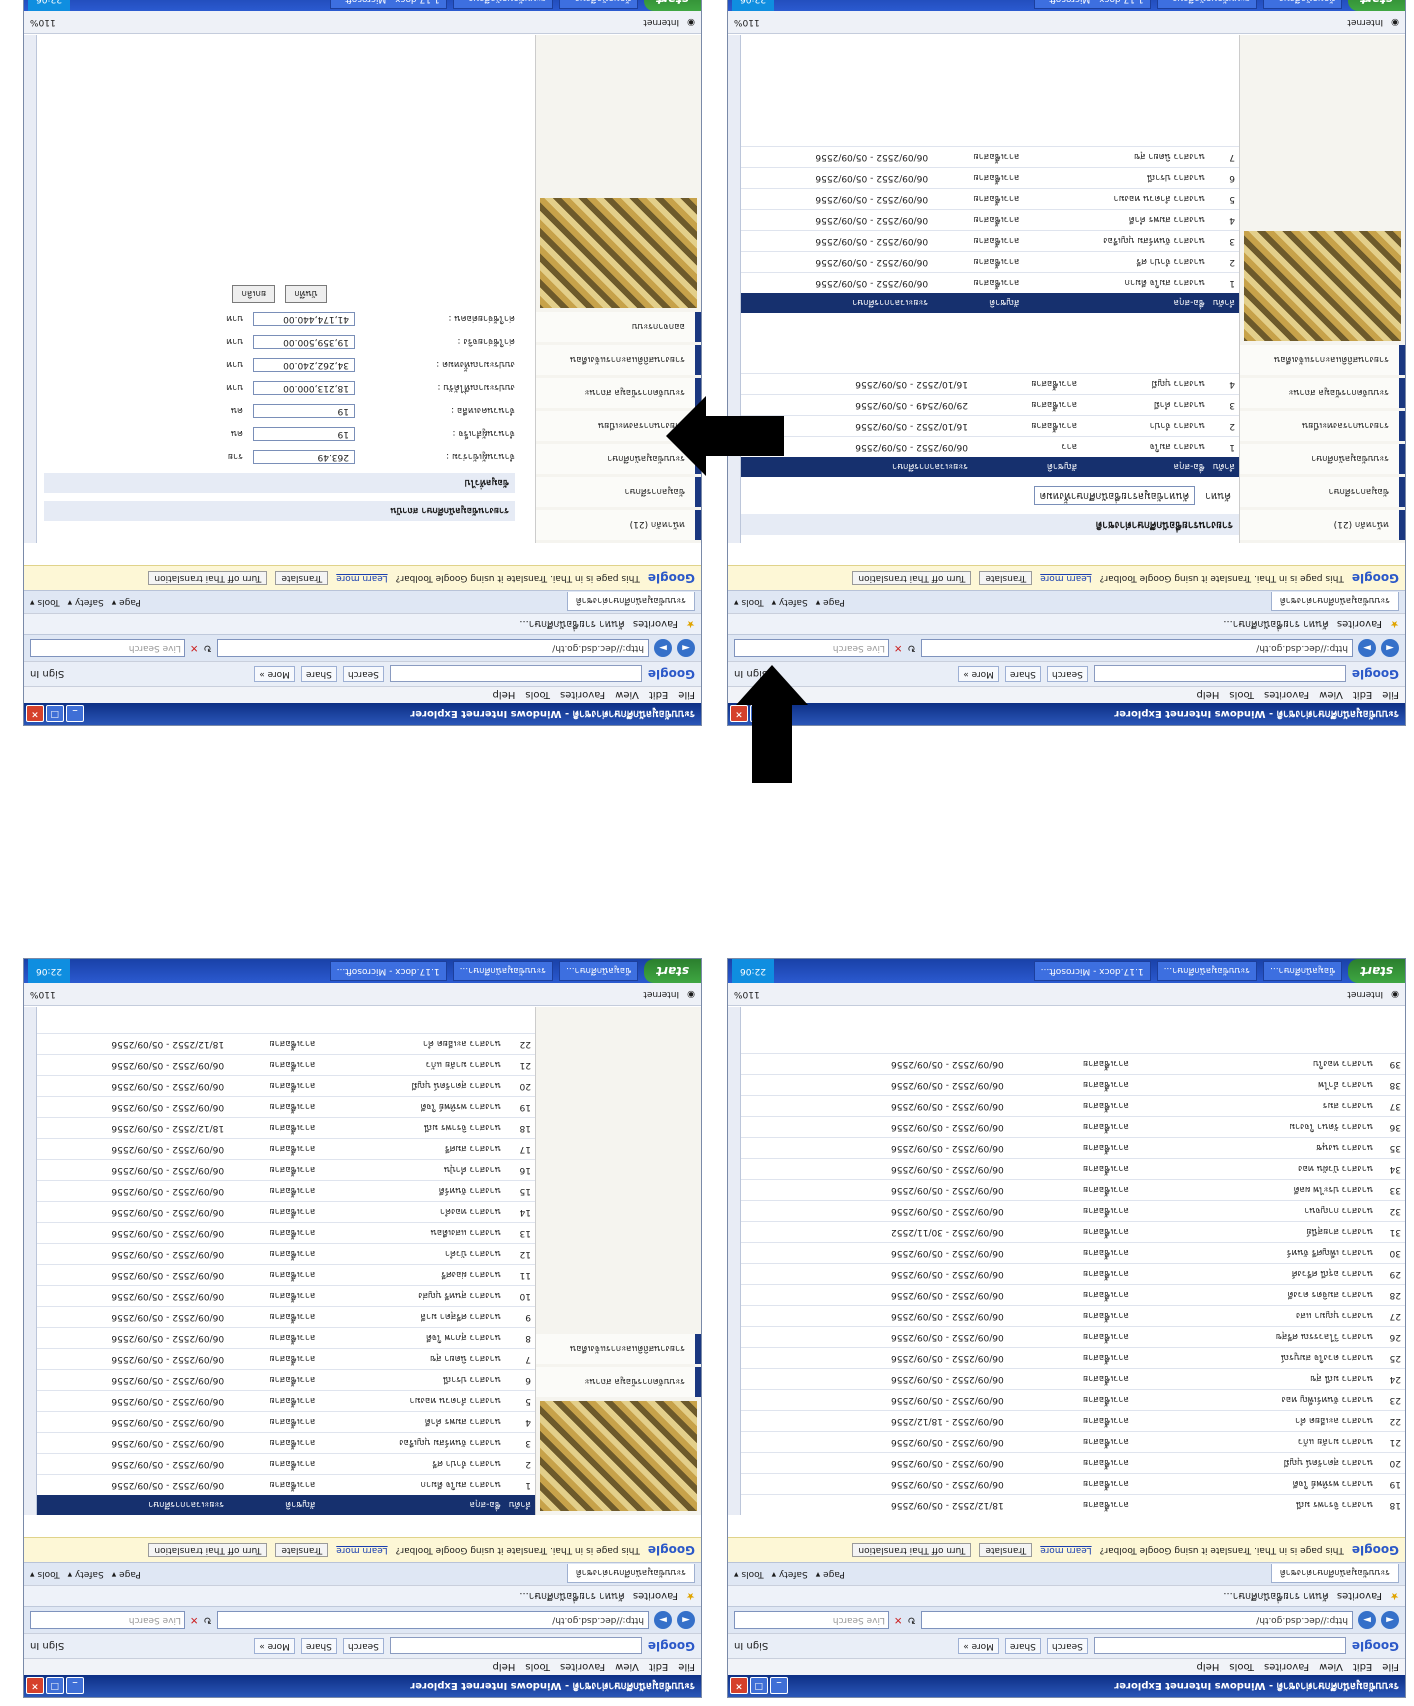 The height and width of the screenshot is (1706, 1414). I want to click on field-input: 34,262,240.00, so click(304, 365).